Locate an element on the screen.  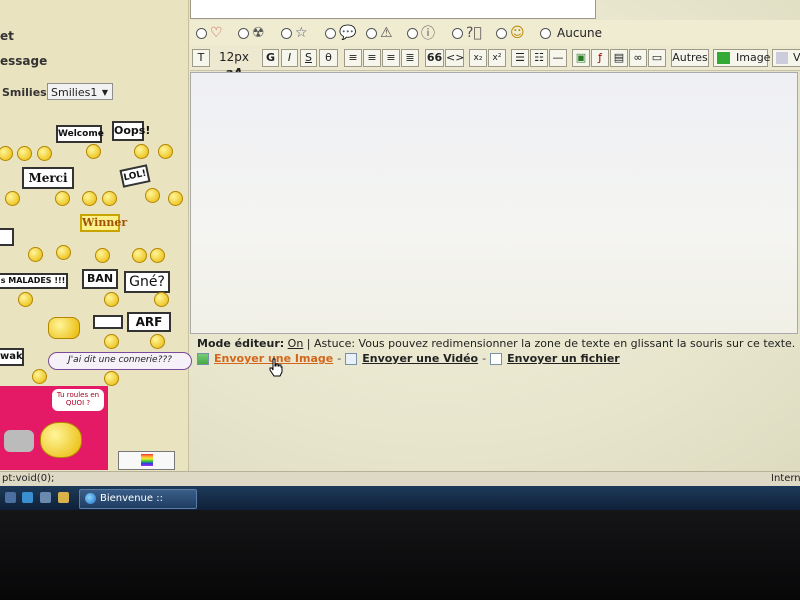
radio-star is located at coordinates (286, 33).